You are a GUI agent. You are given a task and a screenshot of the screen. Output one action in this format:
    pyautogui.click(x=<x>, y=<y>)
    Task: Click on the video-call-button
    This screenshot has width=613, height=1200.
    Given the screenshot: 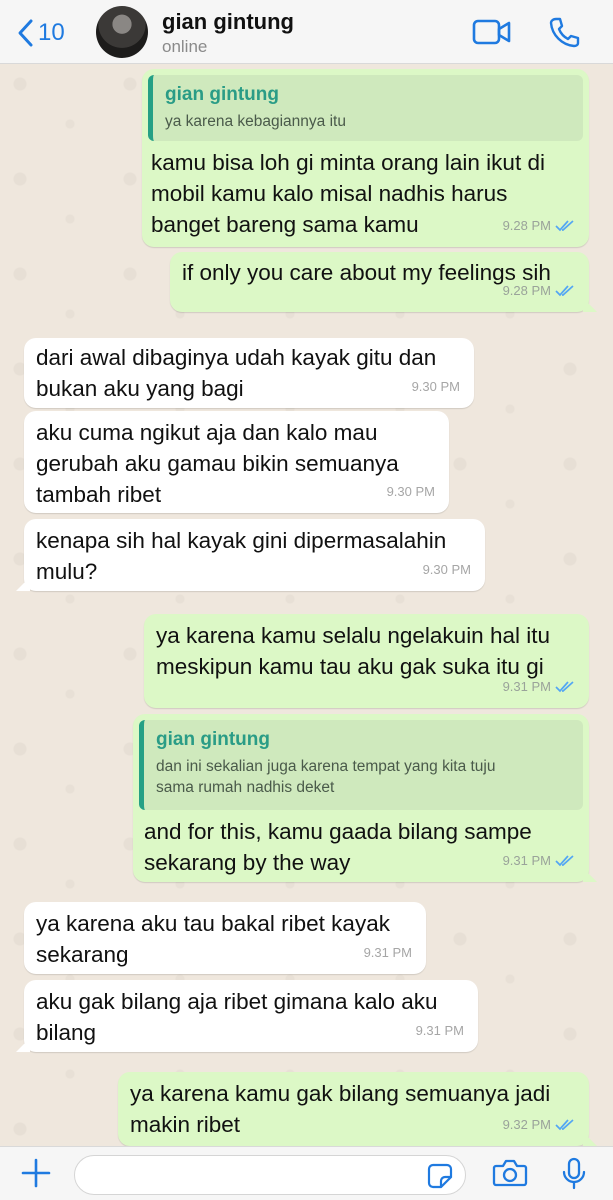 What is the action you would take?
    pyautogui.click(x=492, y=34)
    